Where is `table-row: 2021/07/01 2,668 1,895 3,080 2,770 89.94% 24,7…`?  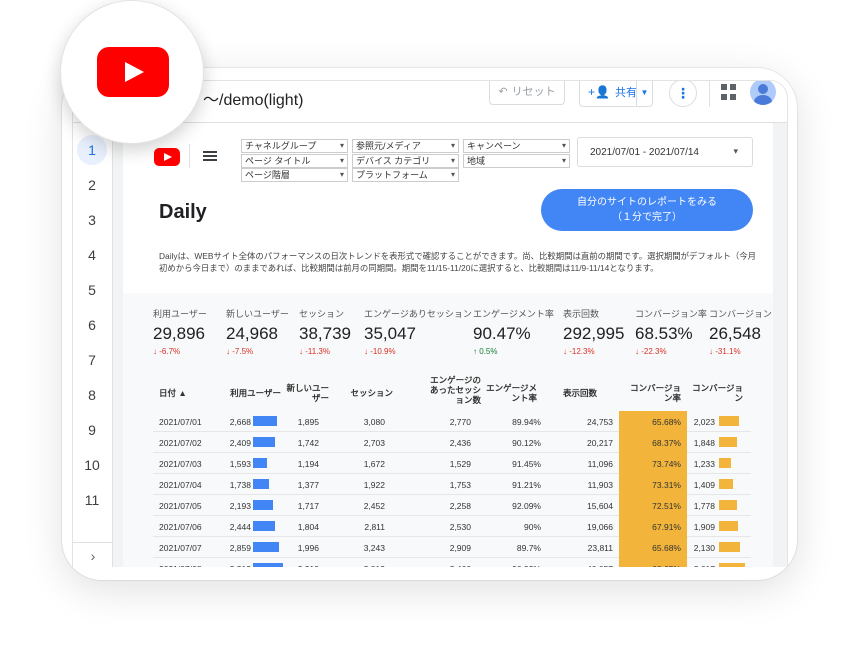 table-row: 2021/07/01 2,668 1,895 3,080 2,770 89.94% 24,7… is located at coordinates (452, 421).